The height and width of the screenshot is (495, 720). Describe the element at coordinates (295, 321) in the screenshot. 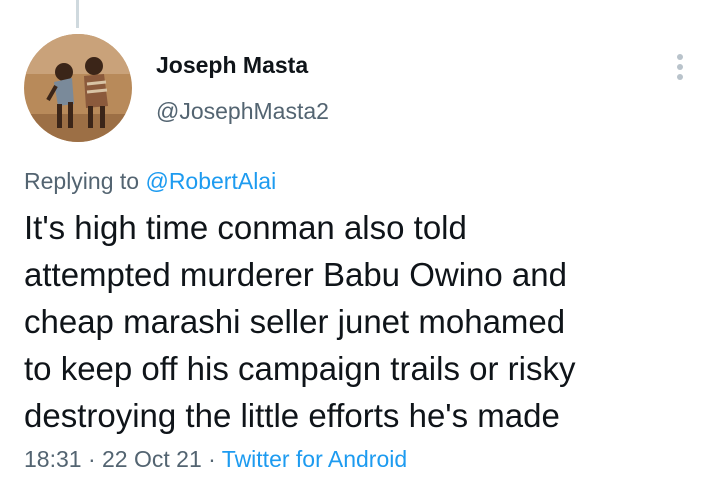

I see `tweet-text-line: cheap marashi seller junet mohamed` at that location.